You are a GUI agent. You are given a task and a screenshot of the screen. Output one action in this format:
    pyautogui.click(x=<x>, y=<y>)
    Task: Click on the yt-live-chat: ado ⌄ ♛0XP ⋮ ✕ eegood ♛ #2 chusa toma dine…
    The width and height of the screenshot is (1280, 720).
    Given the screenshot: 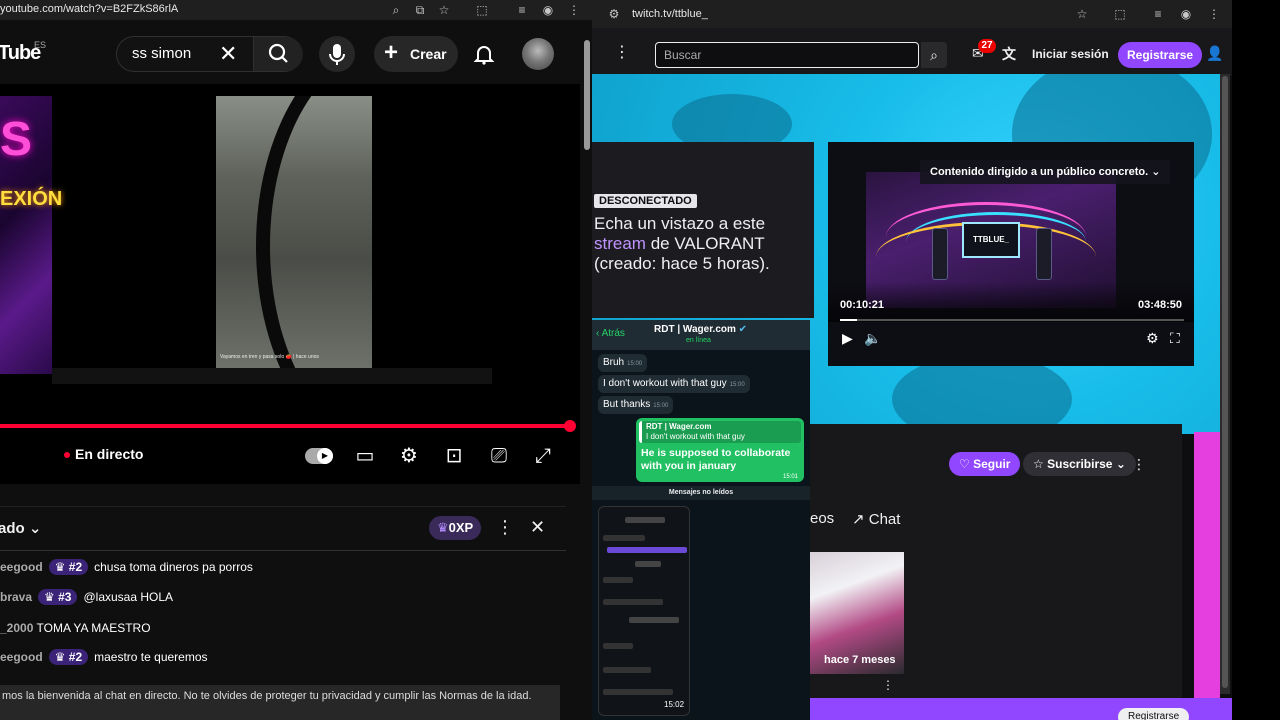 What is the action you would take?
    pyautogui.click(x=283, y=613)
    